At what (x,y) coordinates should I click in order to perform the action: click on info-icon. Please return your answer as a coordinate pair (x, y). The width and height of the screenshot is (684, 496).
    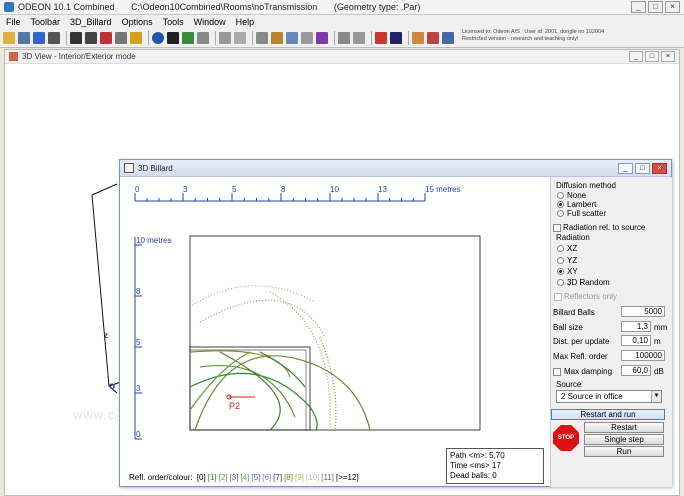
    Looking at the image, I should click on (158, 37).